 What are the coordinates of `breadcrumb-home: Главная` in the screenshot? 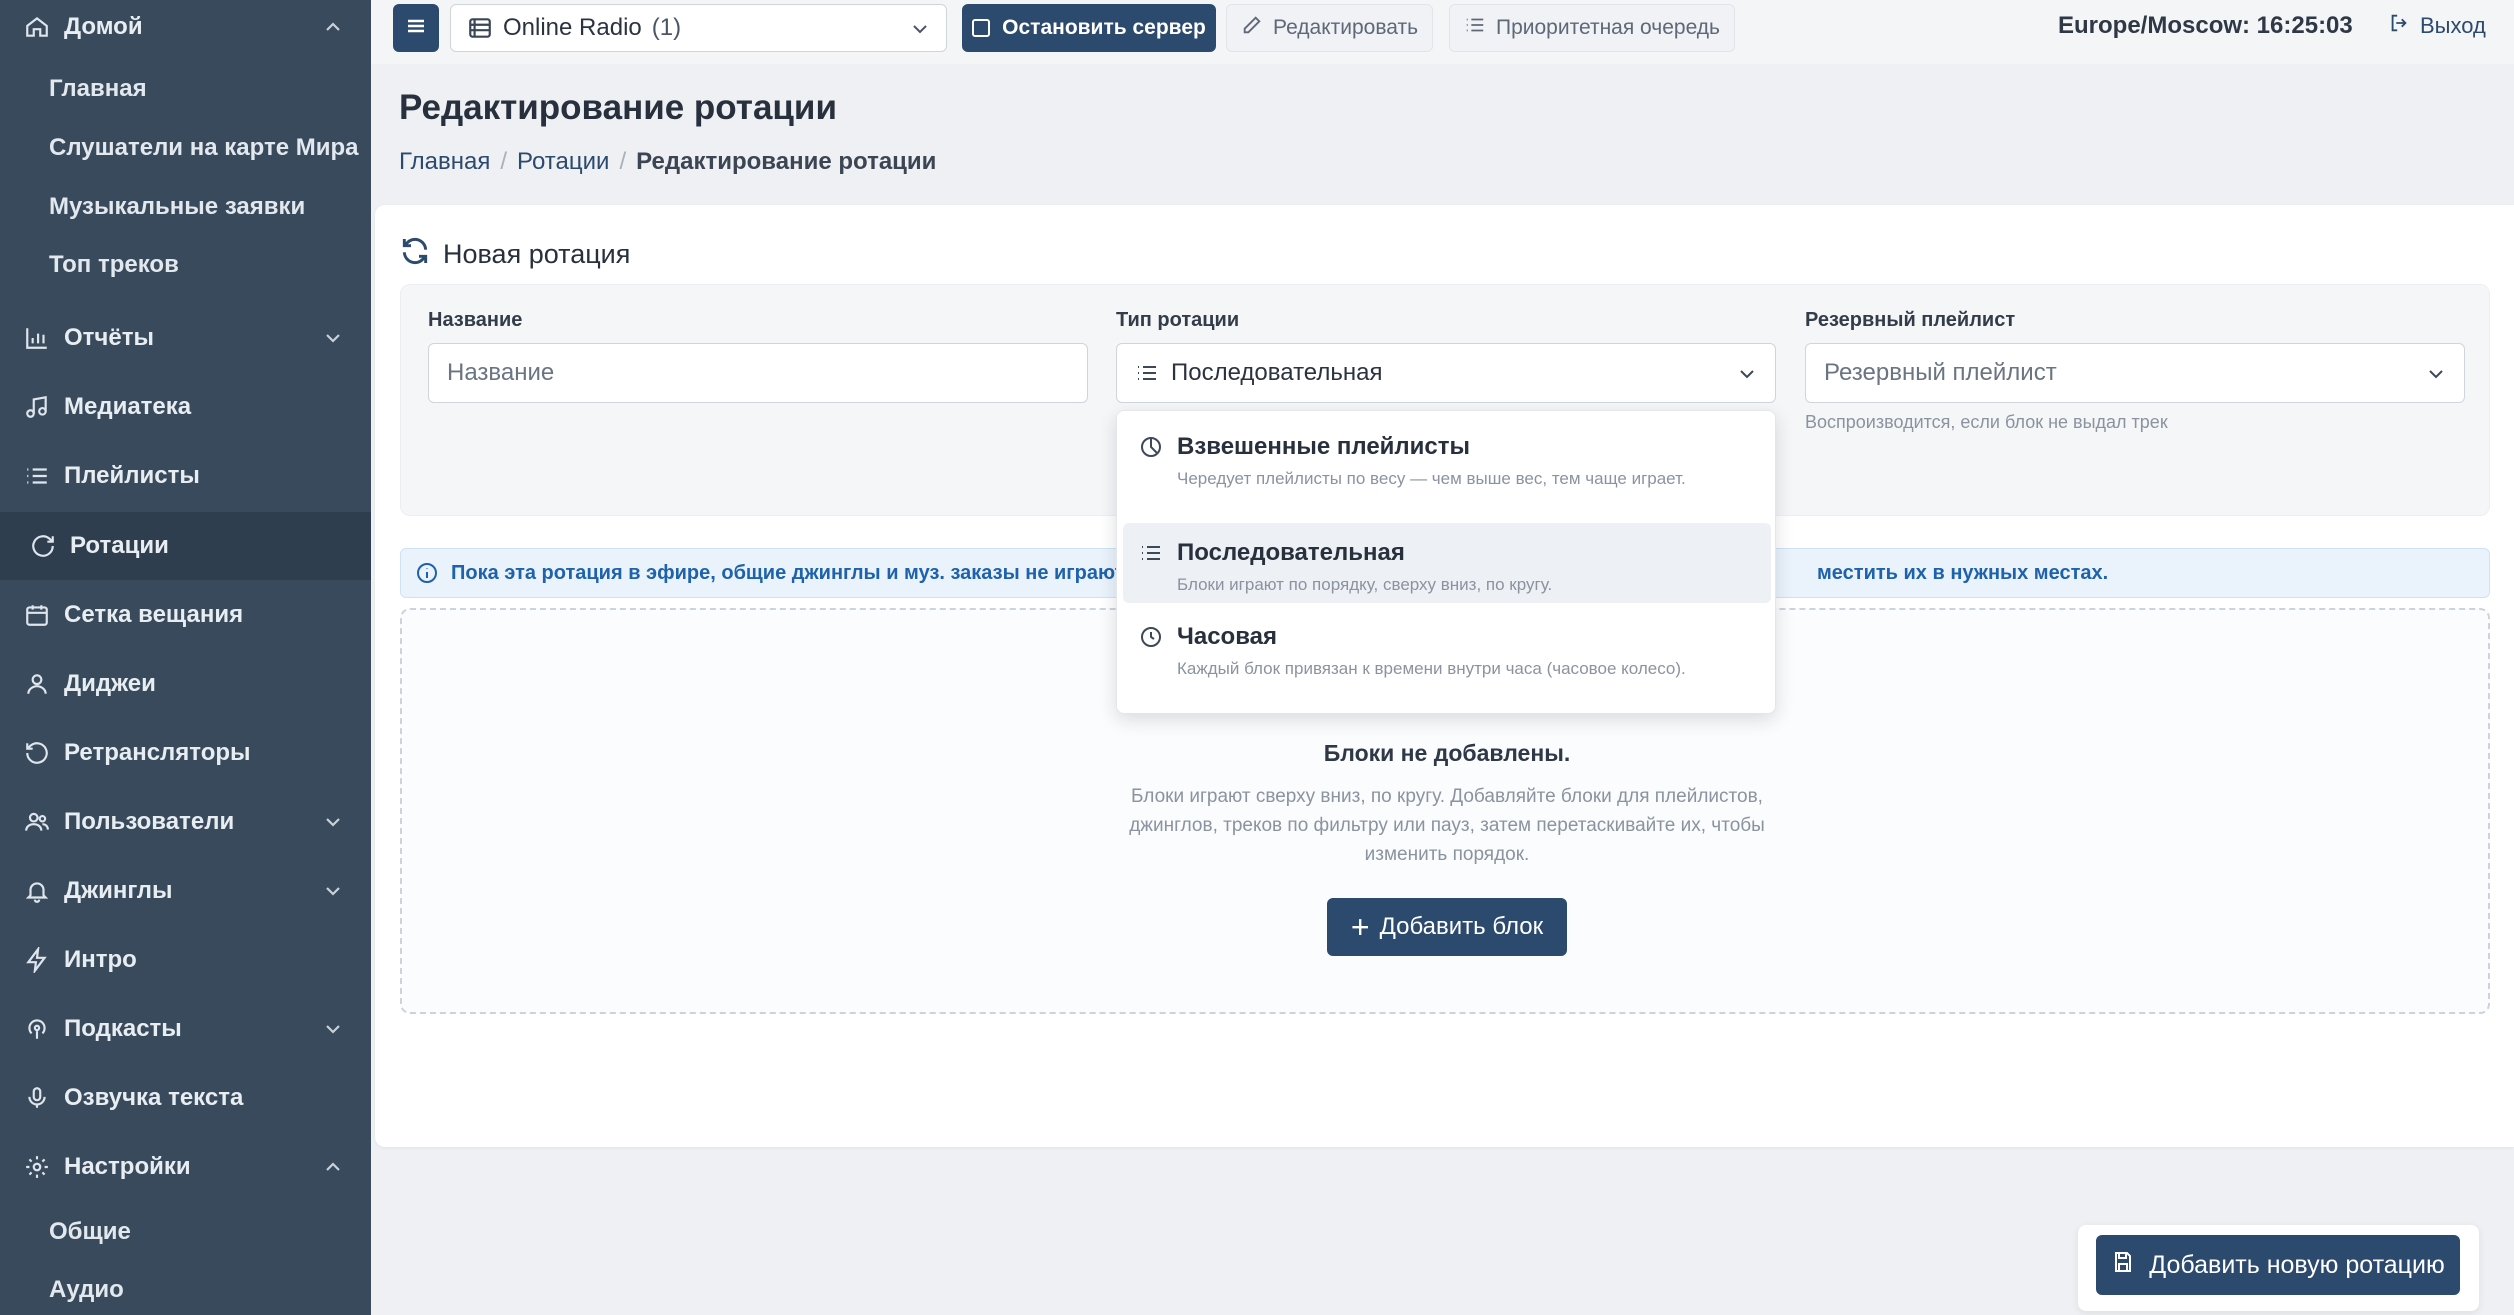 It's located at (444, 162).